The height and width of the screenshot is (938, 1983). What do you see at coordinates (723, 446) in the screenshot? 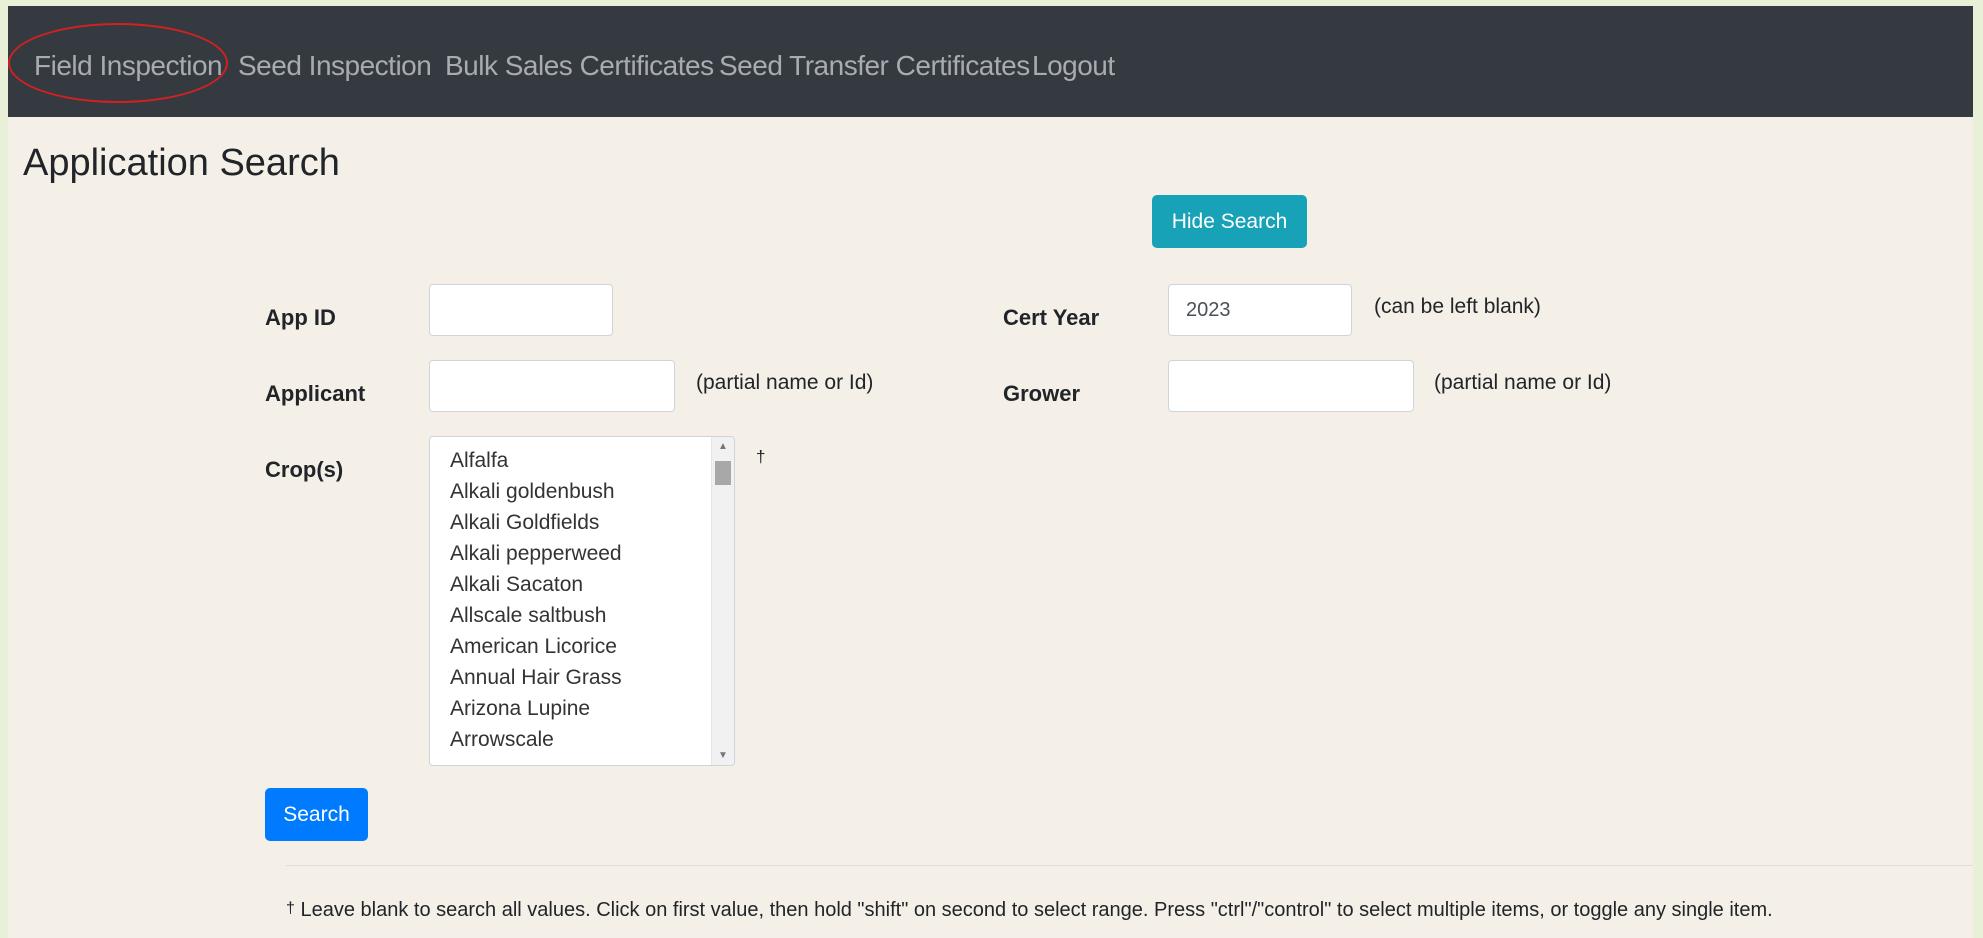
I see `scroll-up-icon: ▲` at bounding box center [723, 446].